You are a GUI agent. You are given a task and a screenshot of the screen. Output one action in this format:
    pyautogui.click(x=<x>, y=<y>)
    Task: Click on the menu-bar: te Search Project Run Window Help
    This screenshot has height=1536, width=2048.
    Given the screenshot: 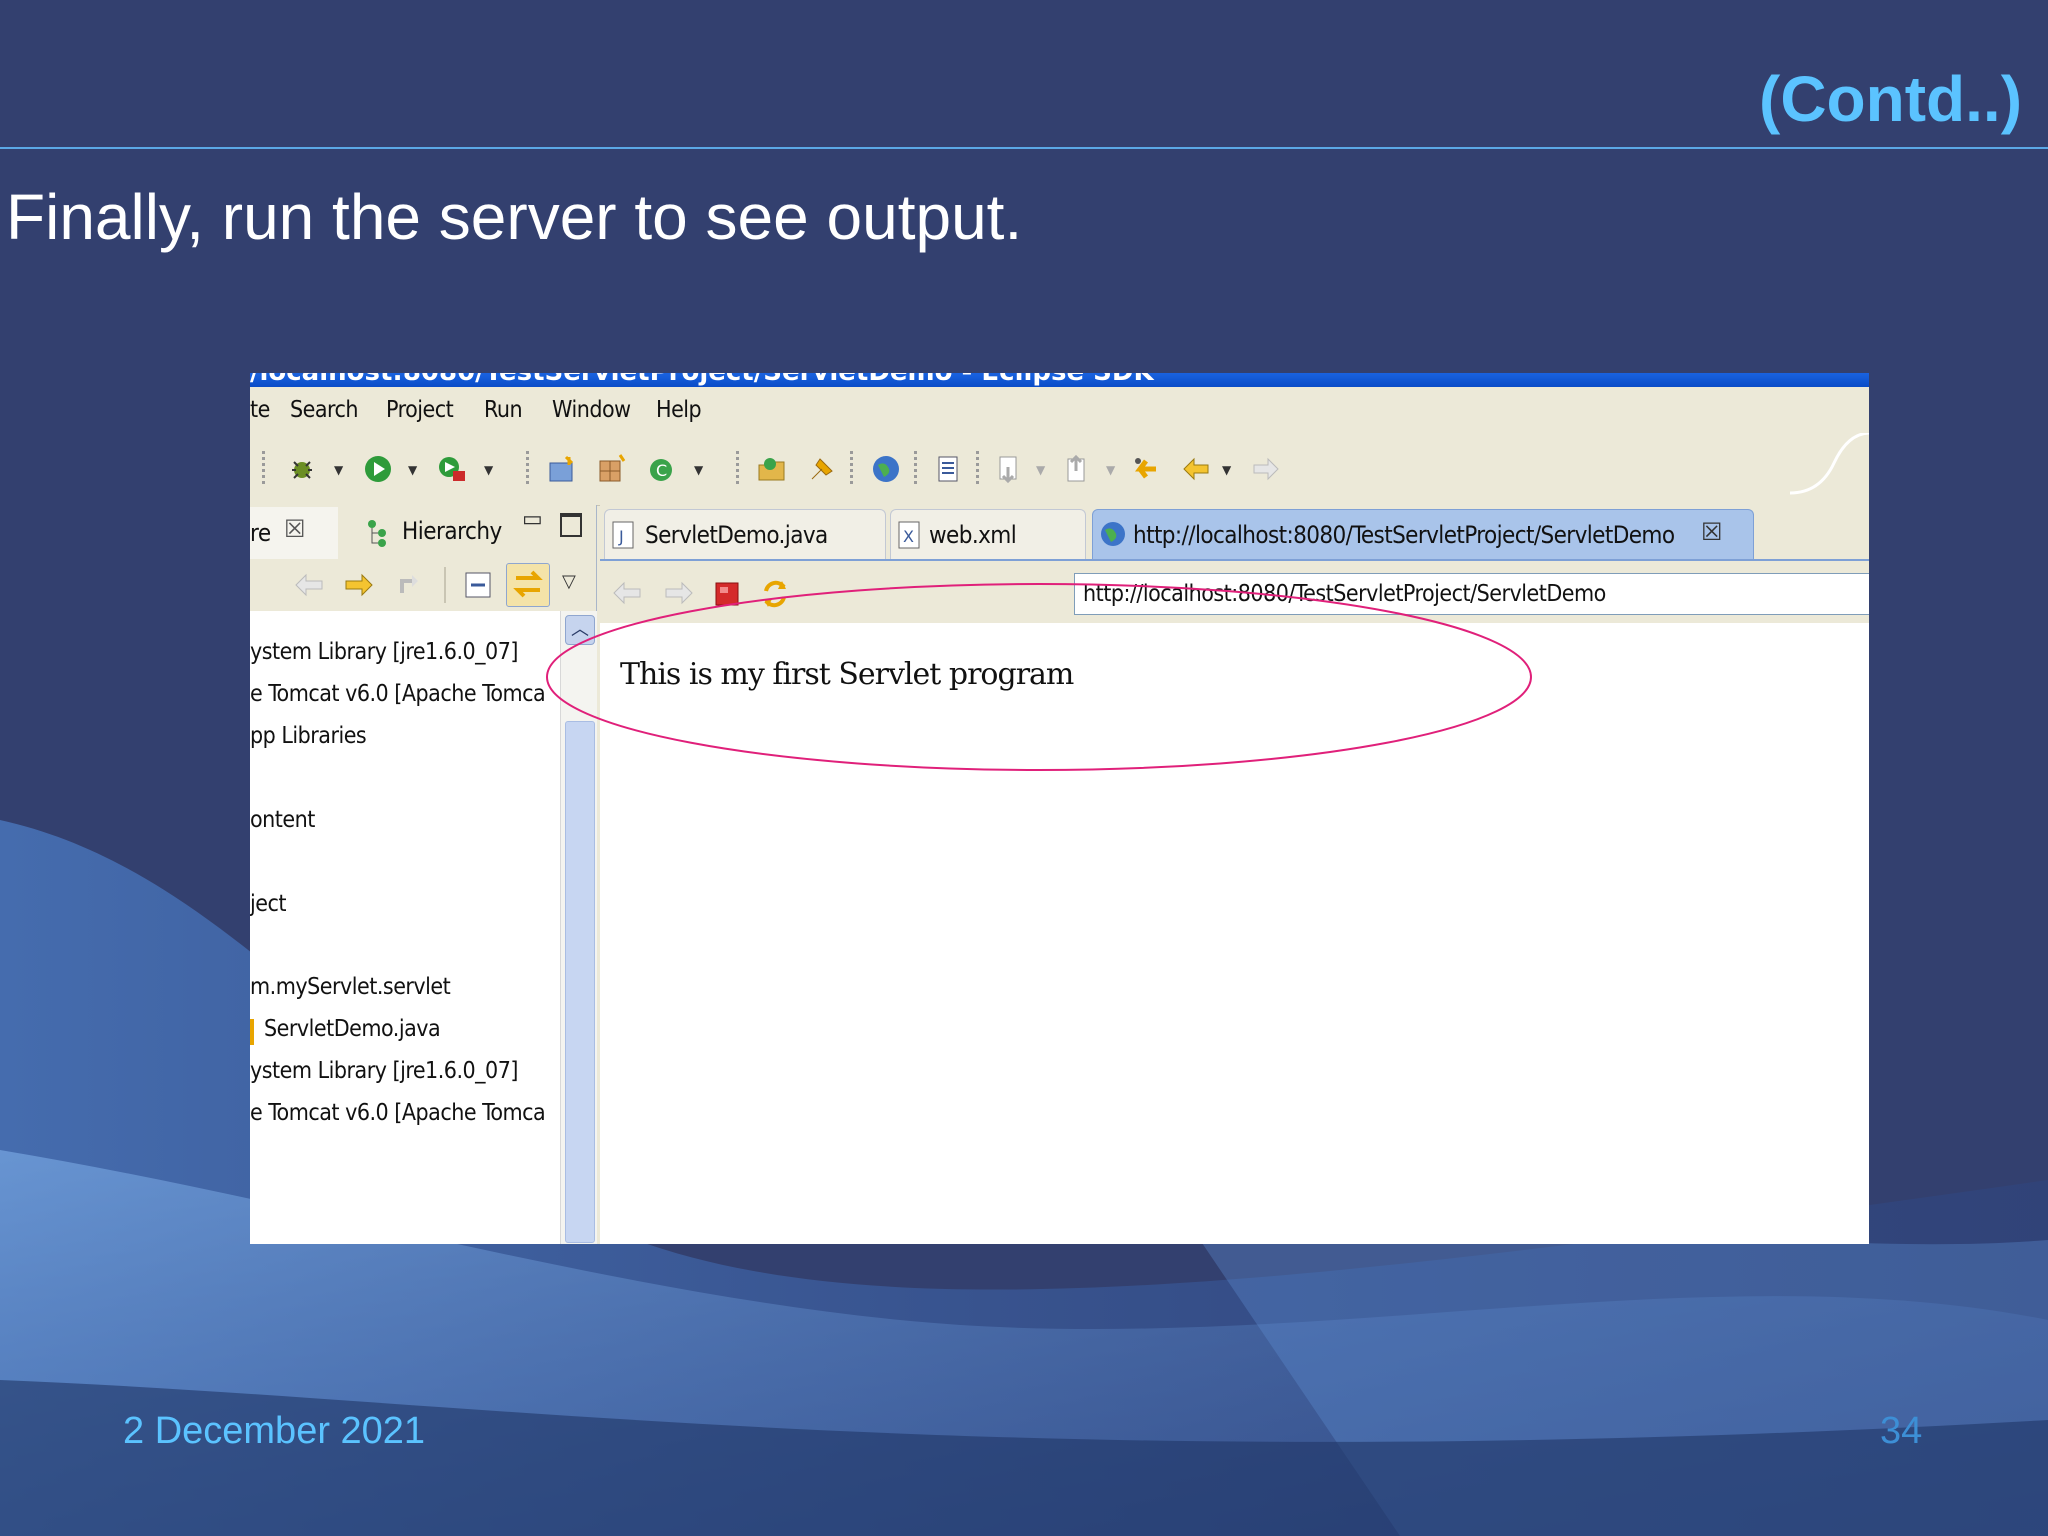 What is the action you would take?
    pyautogui.click(x=1059, y=410)
    